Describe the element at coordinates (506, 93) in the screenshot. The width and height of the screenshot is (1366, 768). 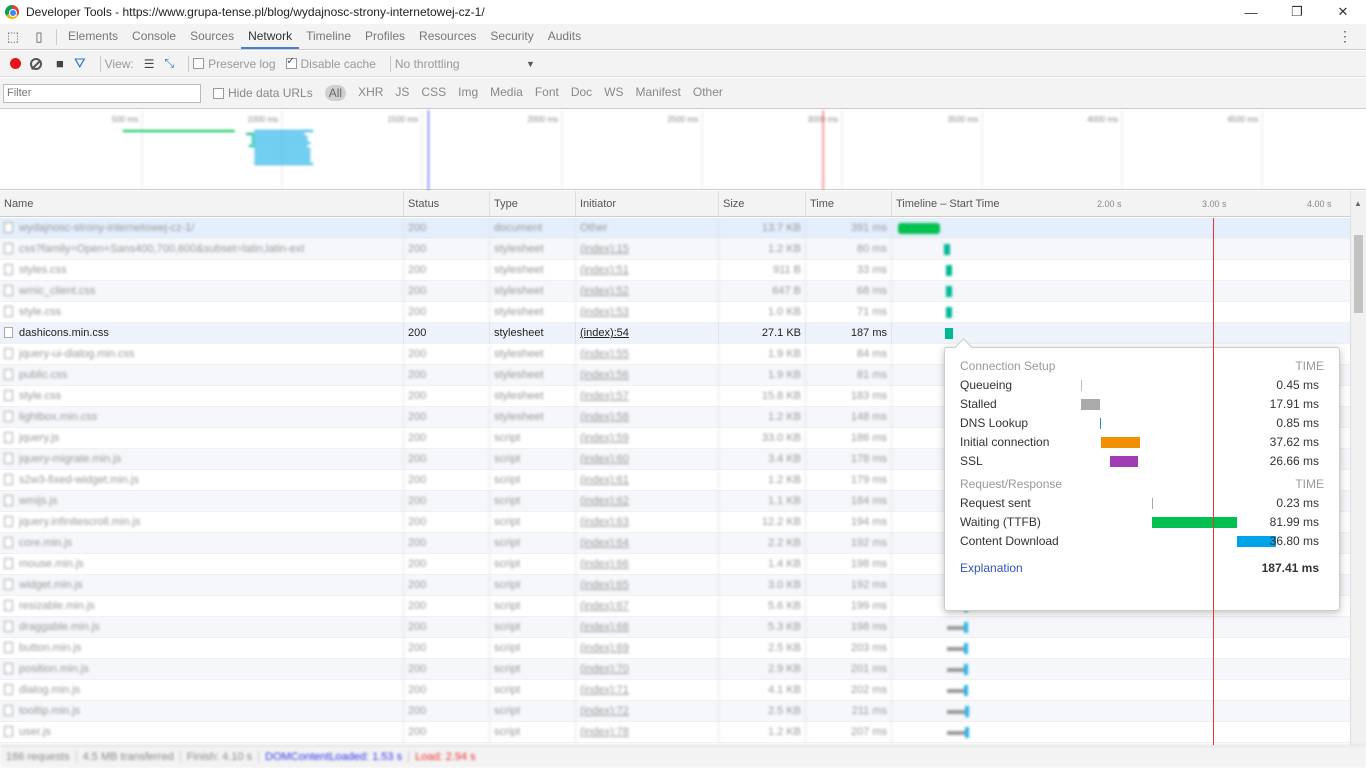
I see `filter-type-media: Media` at that location.